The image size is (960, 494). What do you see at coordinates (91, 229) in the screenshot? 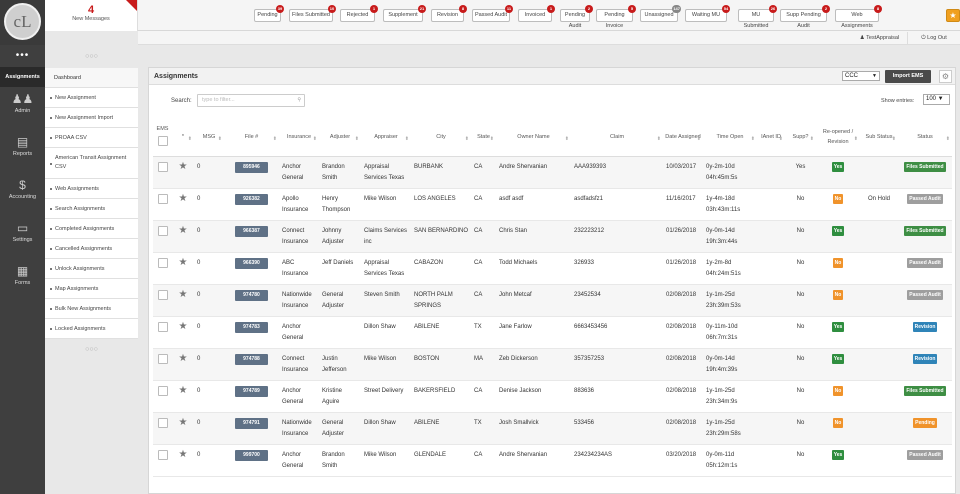
I see `subnav-completed-assignments: Completed Assignments` at bounding box center [91, 229].